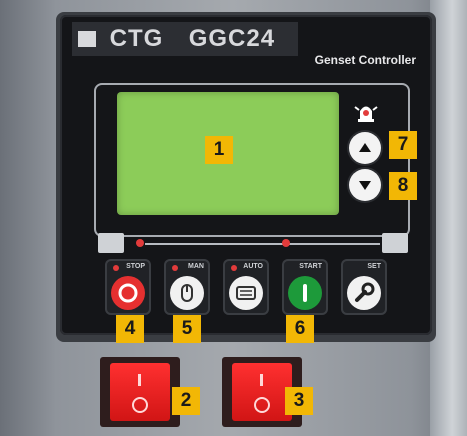 This screenshot has width=467, height=436. What do you see at coordinates (246, 293) in the screenshot?
I see `auto-mode-icon` at bounding box center [246, 293].